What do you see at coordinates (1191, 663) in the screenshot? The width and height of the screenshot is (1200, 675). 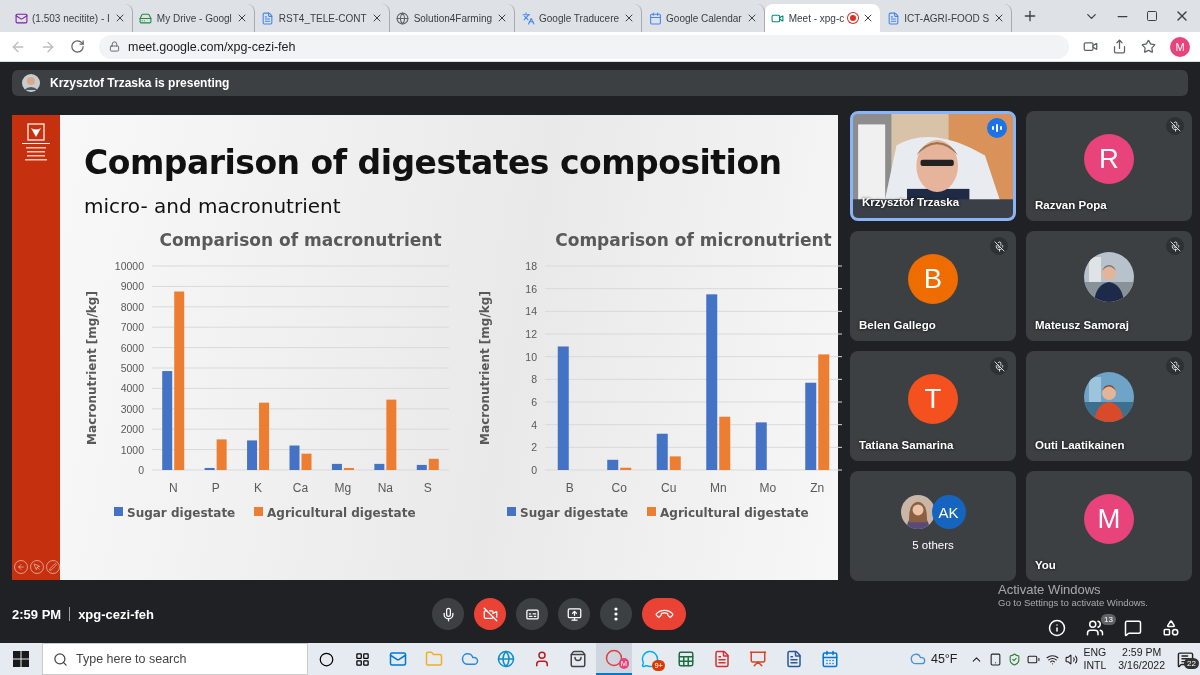 I see `notification-count: 22` at bounding box center [1191, 663].